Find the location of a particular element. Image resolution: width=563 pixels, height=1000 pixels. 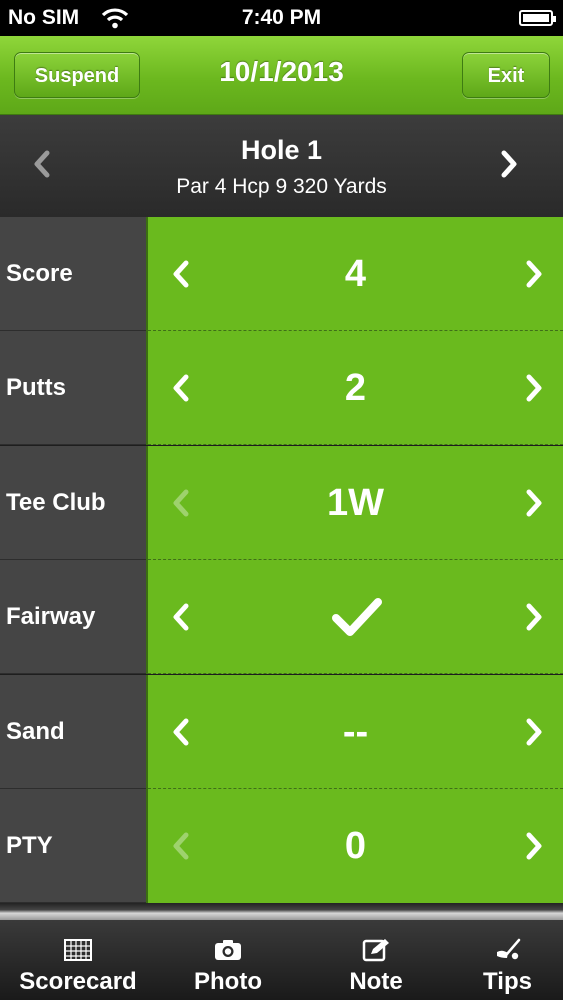

tab-bar: Scorecard Photo Note Tips is located at coordinates (281, 960).